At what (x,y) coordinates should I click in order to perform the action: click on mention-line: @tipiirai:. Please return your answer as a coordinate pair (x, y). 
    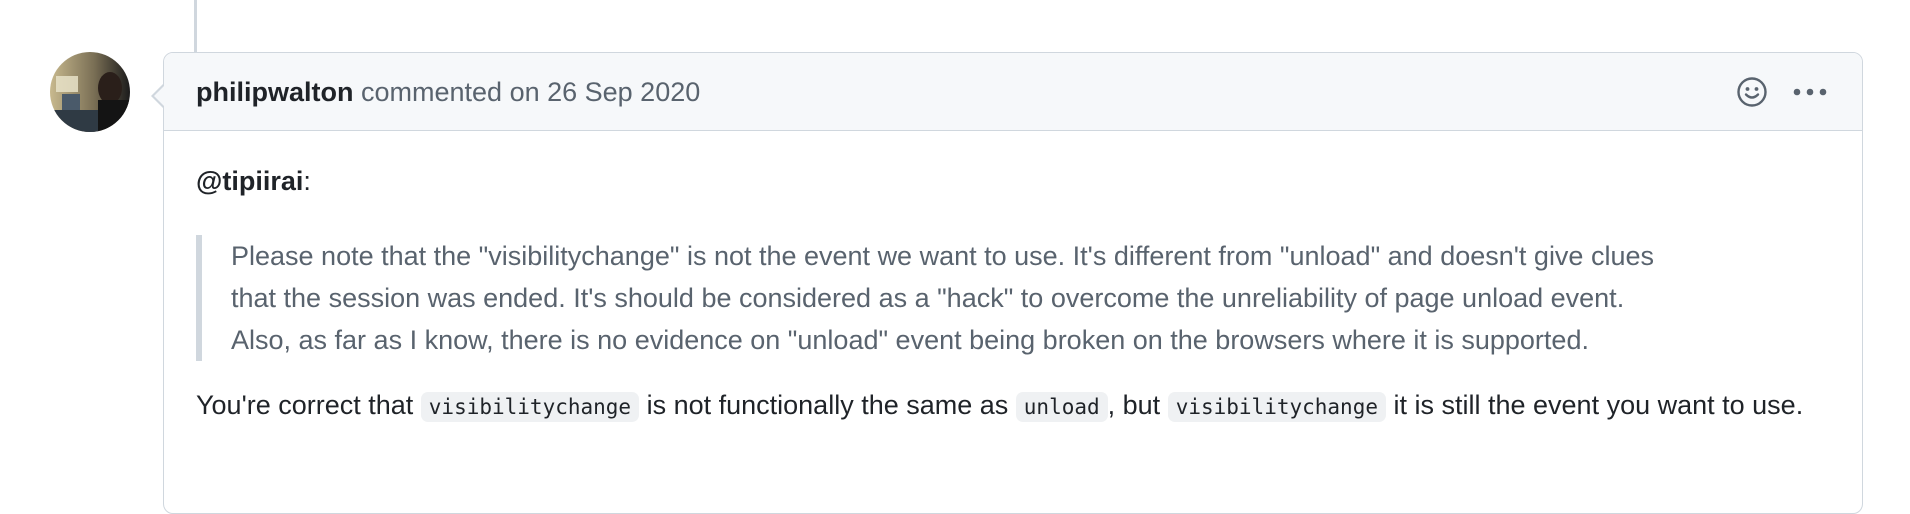
    Looking at the image, I should click on (253, 181).